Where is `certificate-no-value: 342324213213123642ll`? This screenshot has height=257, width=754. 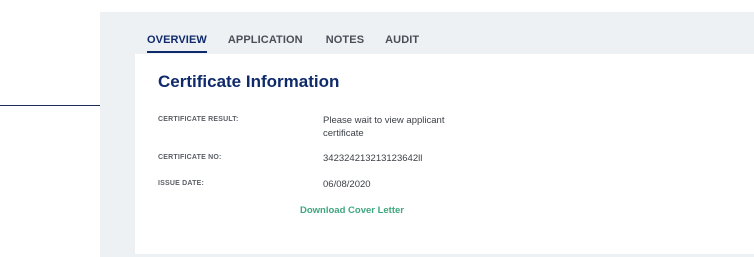 certificate-no-value: 342324213213123642ll is located at coordinates (373, 158).